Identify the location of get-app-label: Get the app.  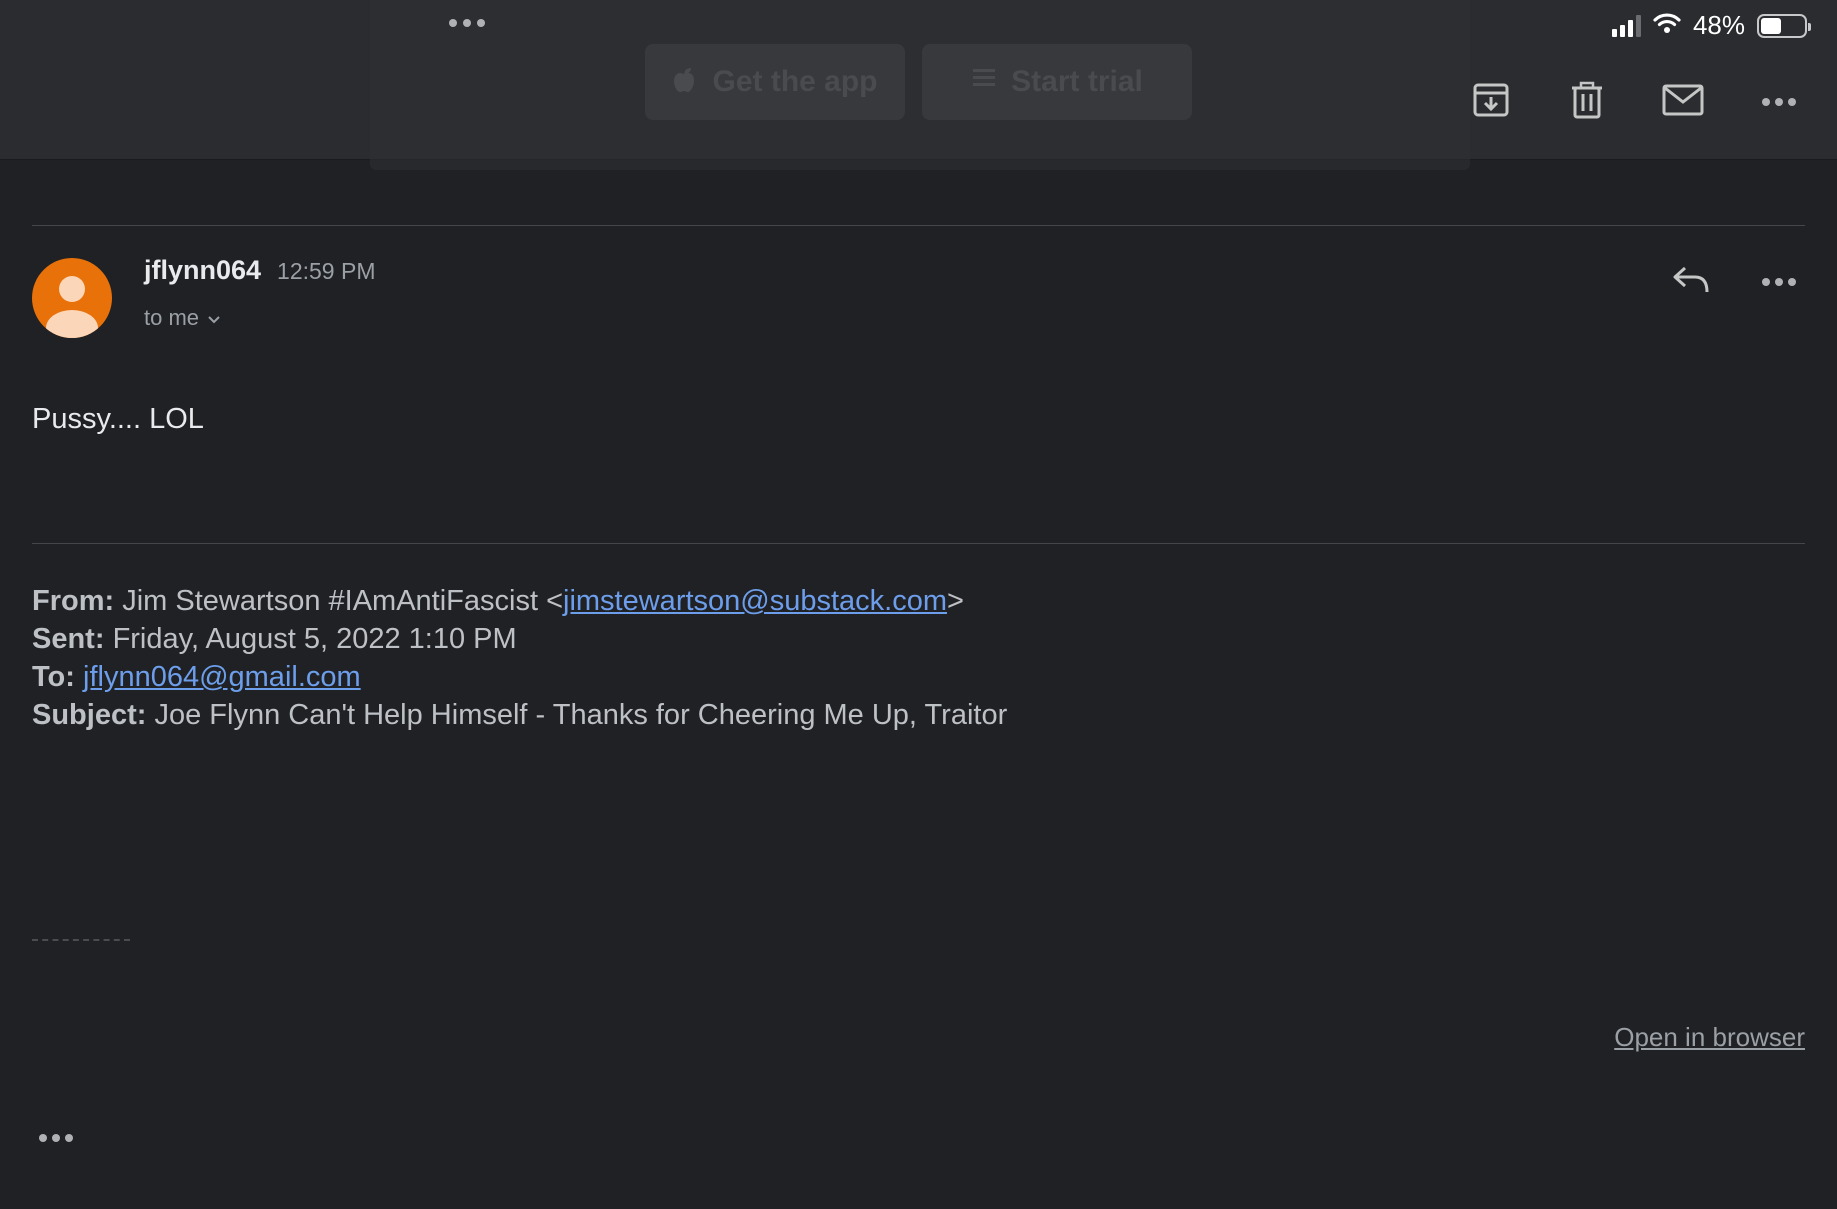
(795, 81).